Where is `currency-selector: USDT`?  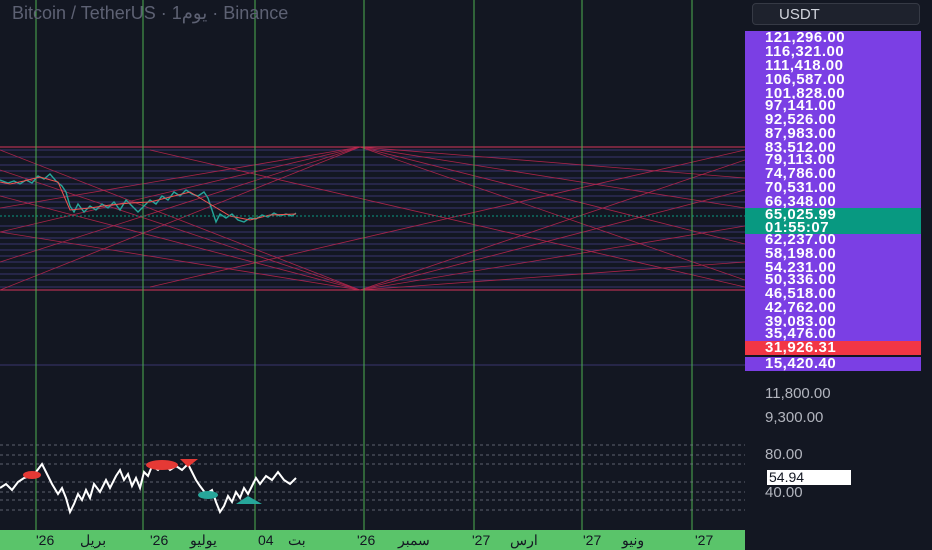
currency-selector: USDT is located at coordinates (836, 14).